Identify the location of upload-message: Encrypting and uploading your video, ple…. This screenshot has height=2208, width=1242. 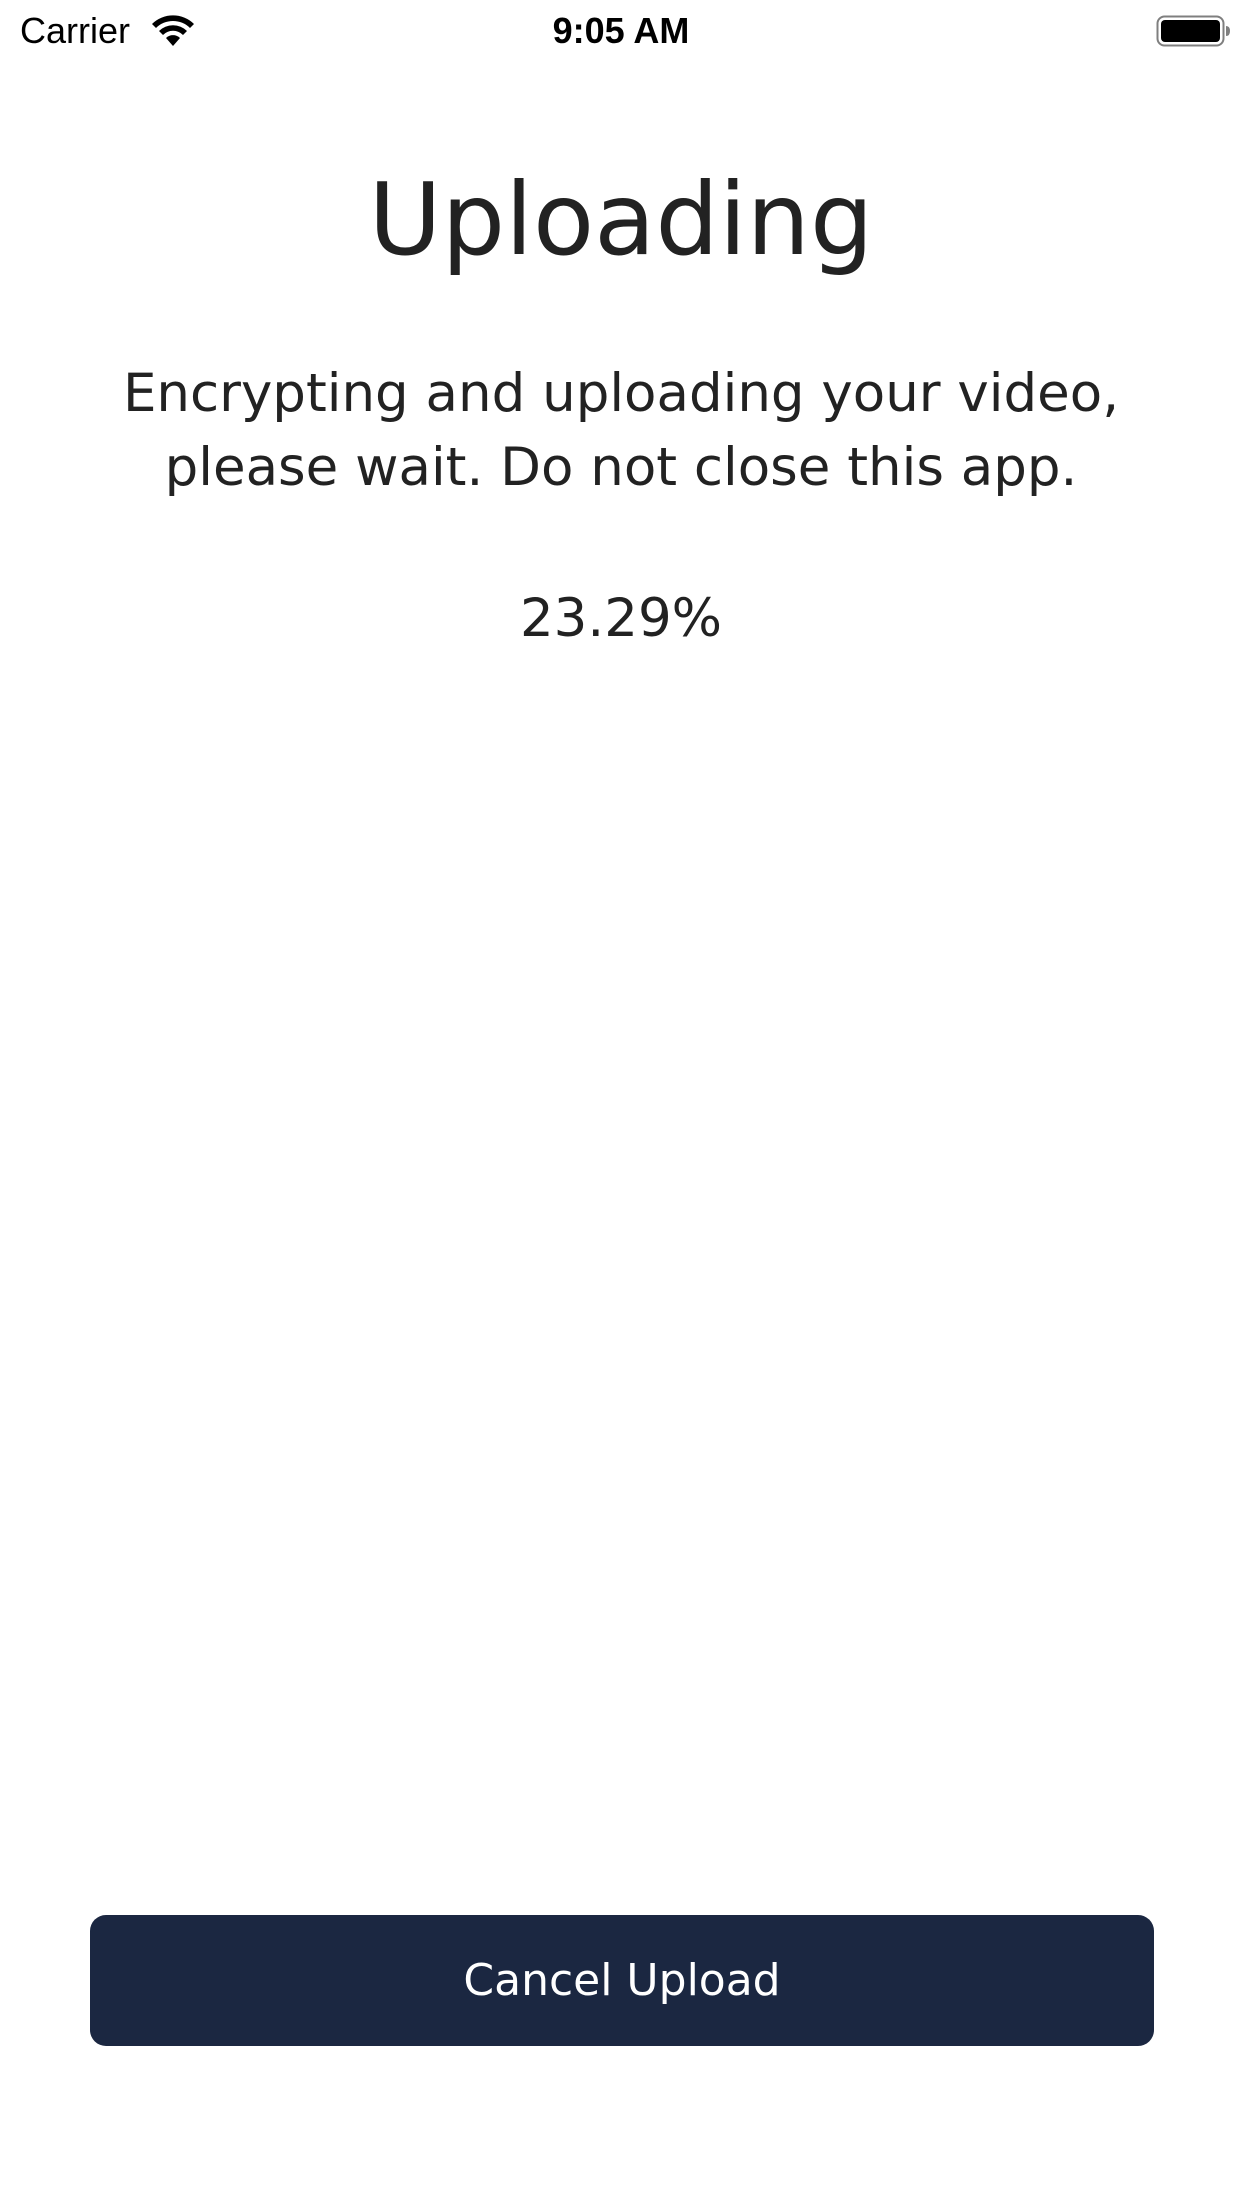
(621, 430).